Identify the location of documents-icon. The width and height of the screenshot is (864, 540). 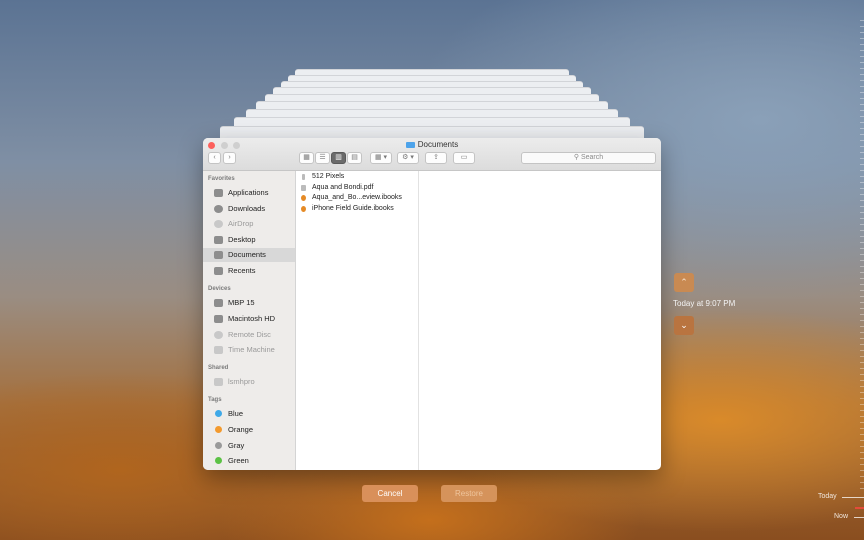
(218, 255).